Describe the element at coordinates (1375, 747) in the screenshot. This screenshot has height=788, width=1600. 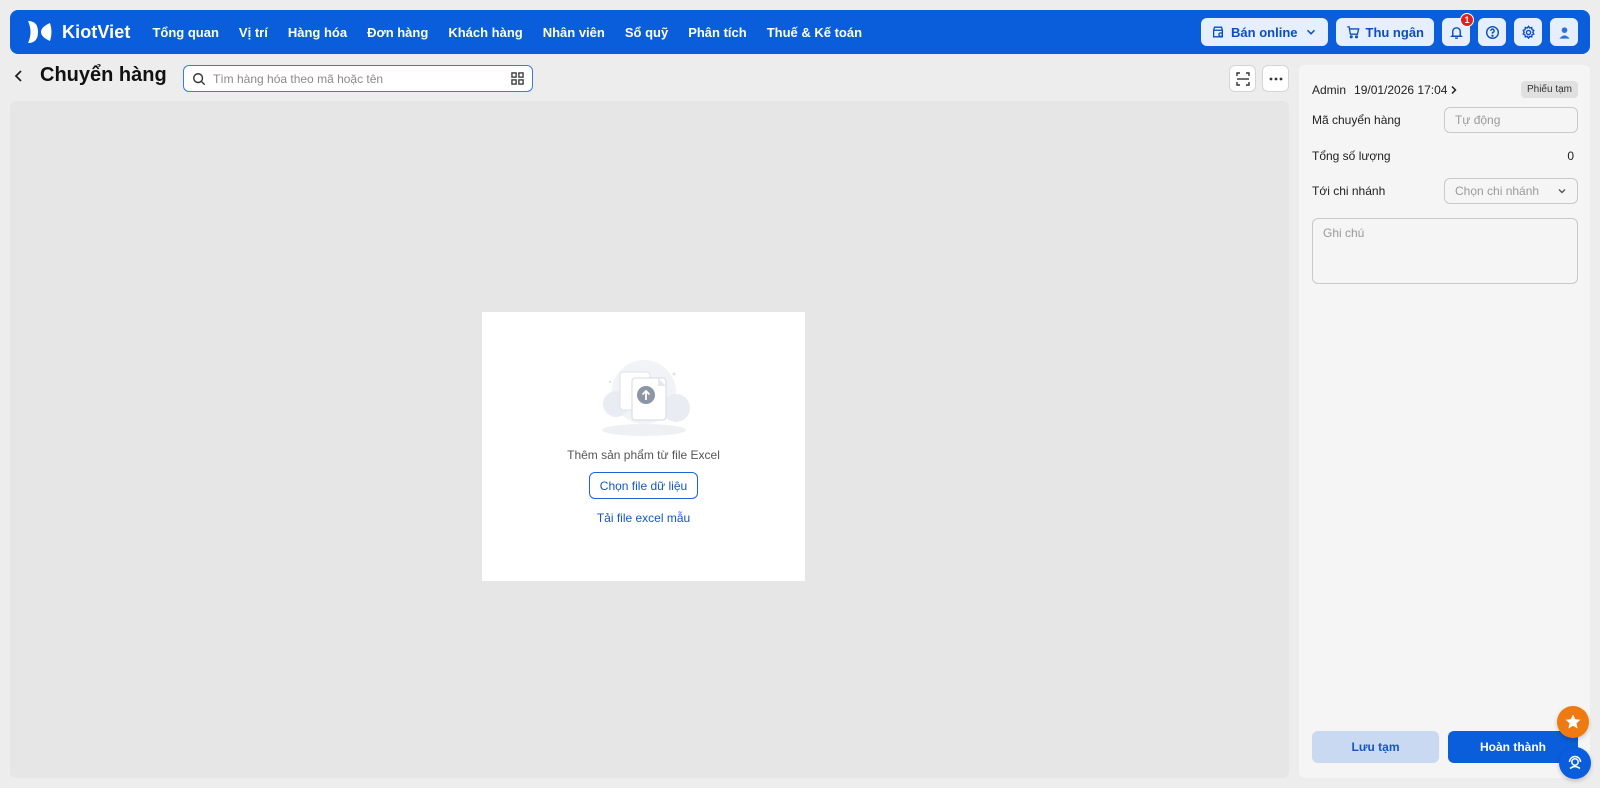
I see `save-draft-button: Lưu tạm` at that location.